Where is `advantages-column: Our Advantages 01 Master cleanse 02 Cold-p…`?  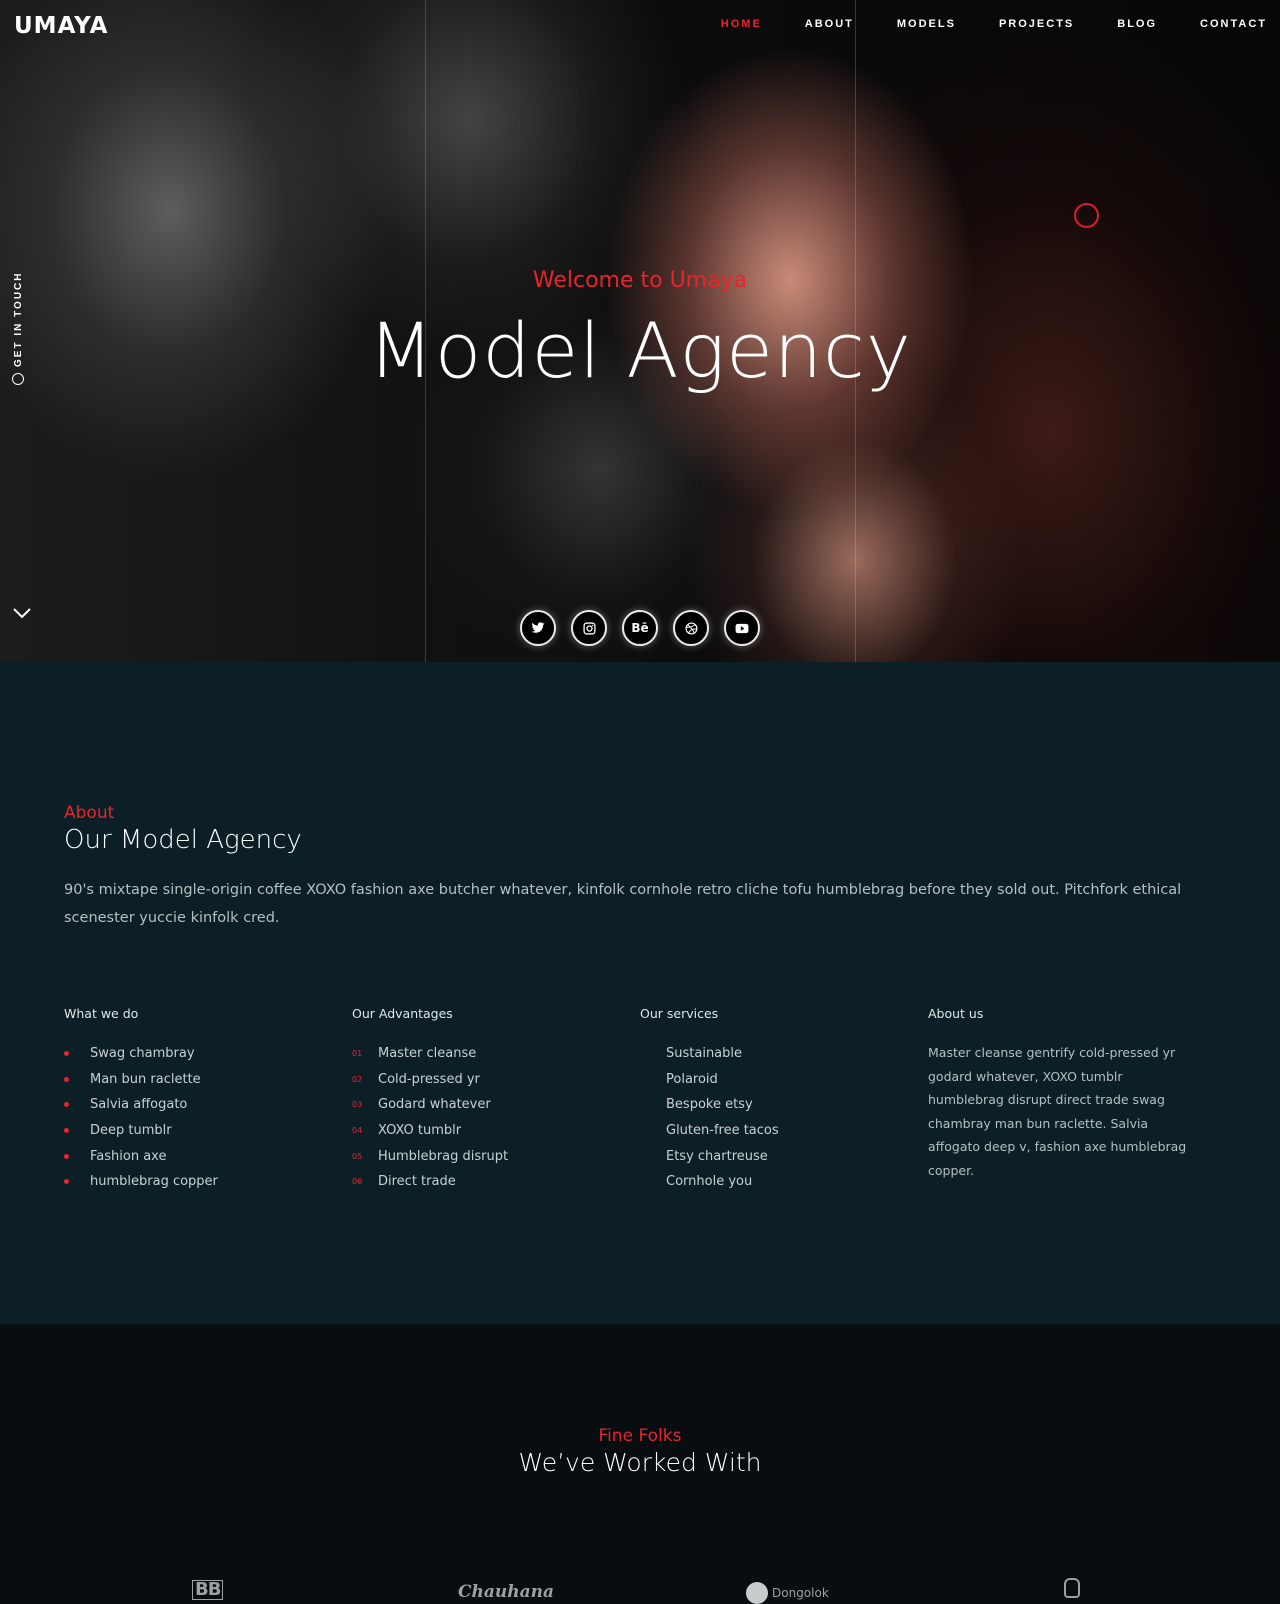
advantages-column: Our Advantages 01 Master cleanse 02 Cold-p… is located at coordinates (496, 1100).